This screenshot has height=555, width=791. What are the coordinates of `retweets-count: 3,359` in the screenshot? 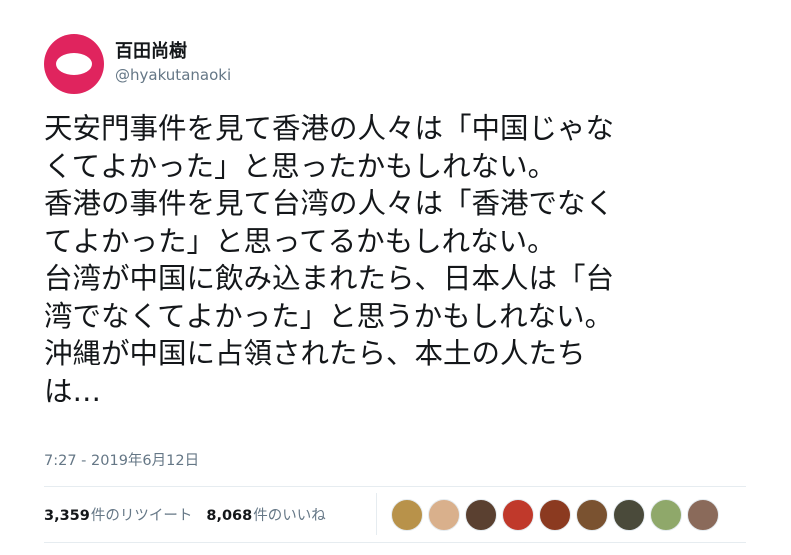 It's located at (67, 516).